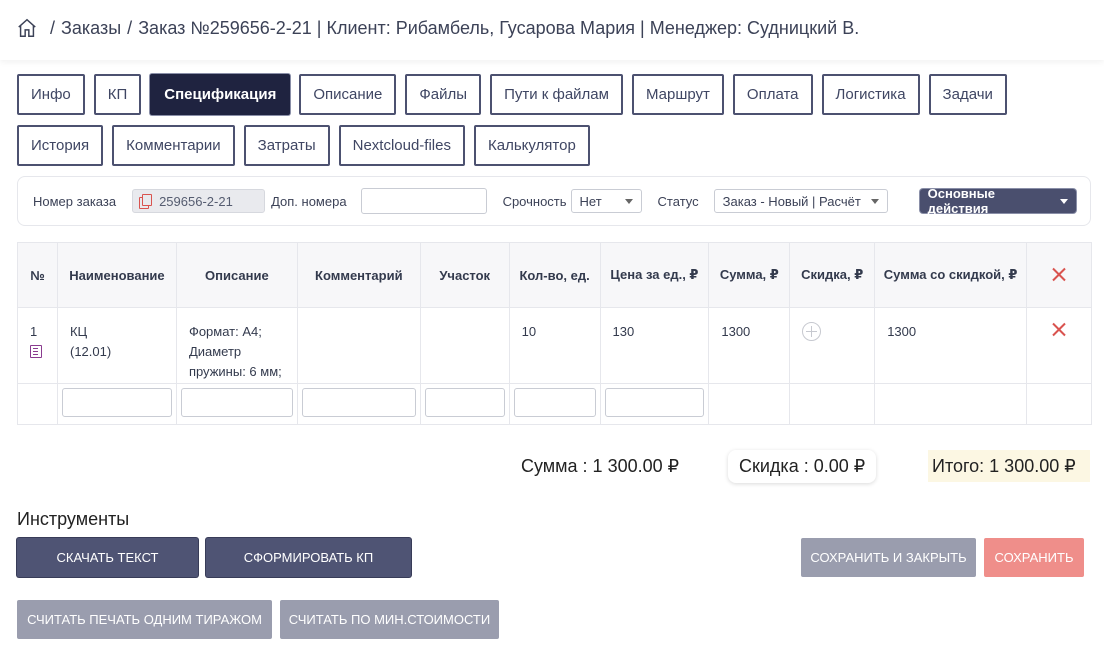 Image resolution: width=1104 pixels, height=652 pixels. I want to click on sum-cell: 1300, so click(749, 345).